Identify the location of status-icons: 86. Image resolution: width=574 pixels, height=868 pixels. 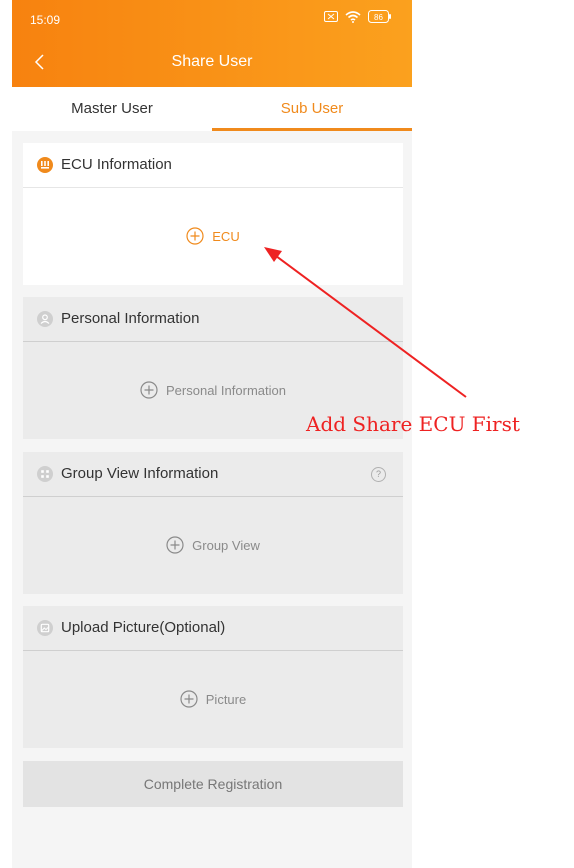
(358, 16).